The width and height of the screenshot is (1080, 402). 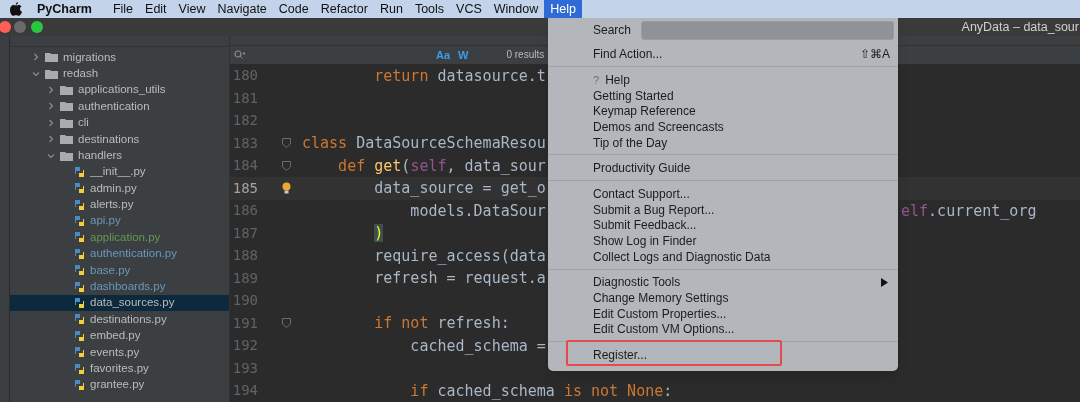 What do you see at coordinates (5, 27) in the screenshot?
I see `close-window-button` at bounding box center [5, 27].